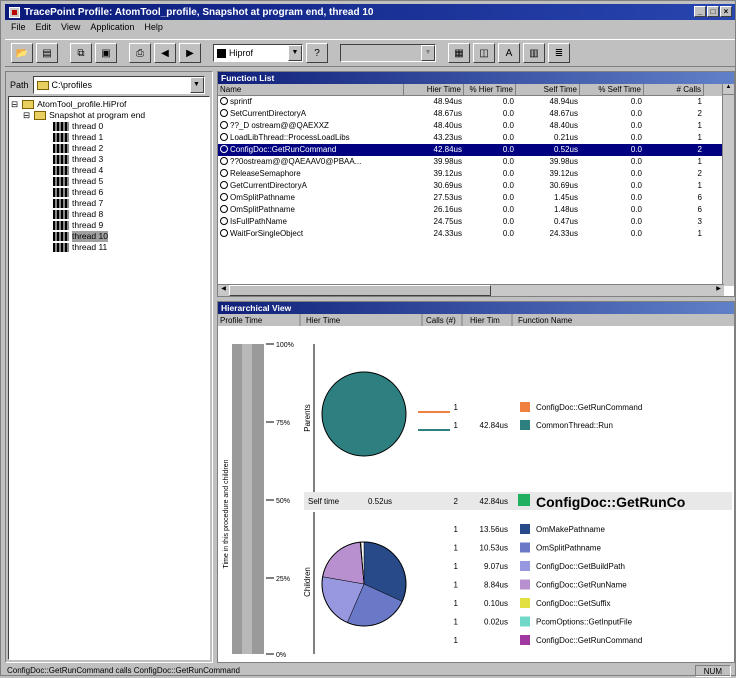 This screenshot has width=736, height=678. I want to click on tree-node: thread 10, so click(109, 236).